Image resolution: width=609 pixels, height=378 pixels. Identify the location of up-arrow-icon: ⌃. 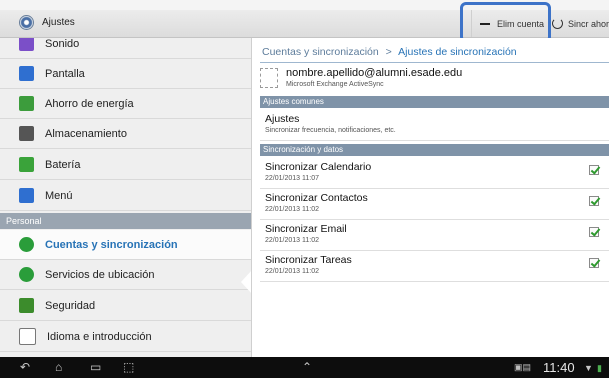
(307, 367).